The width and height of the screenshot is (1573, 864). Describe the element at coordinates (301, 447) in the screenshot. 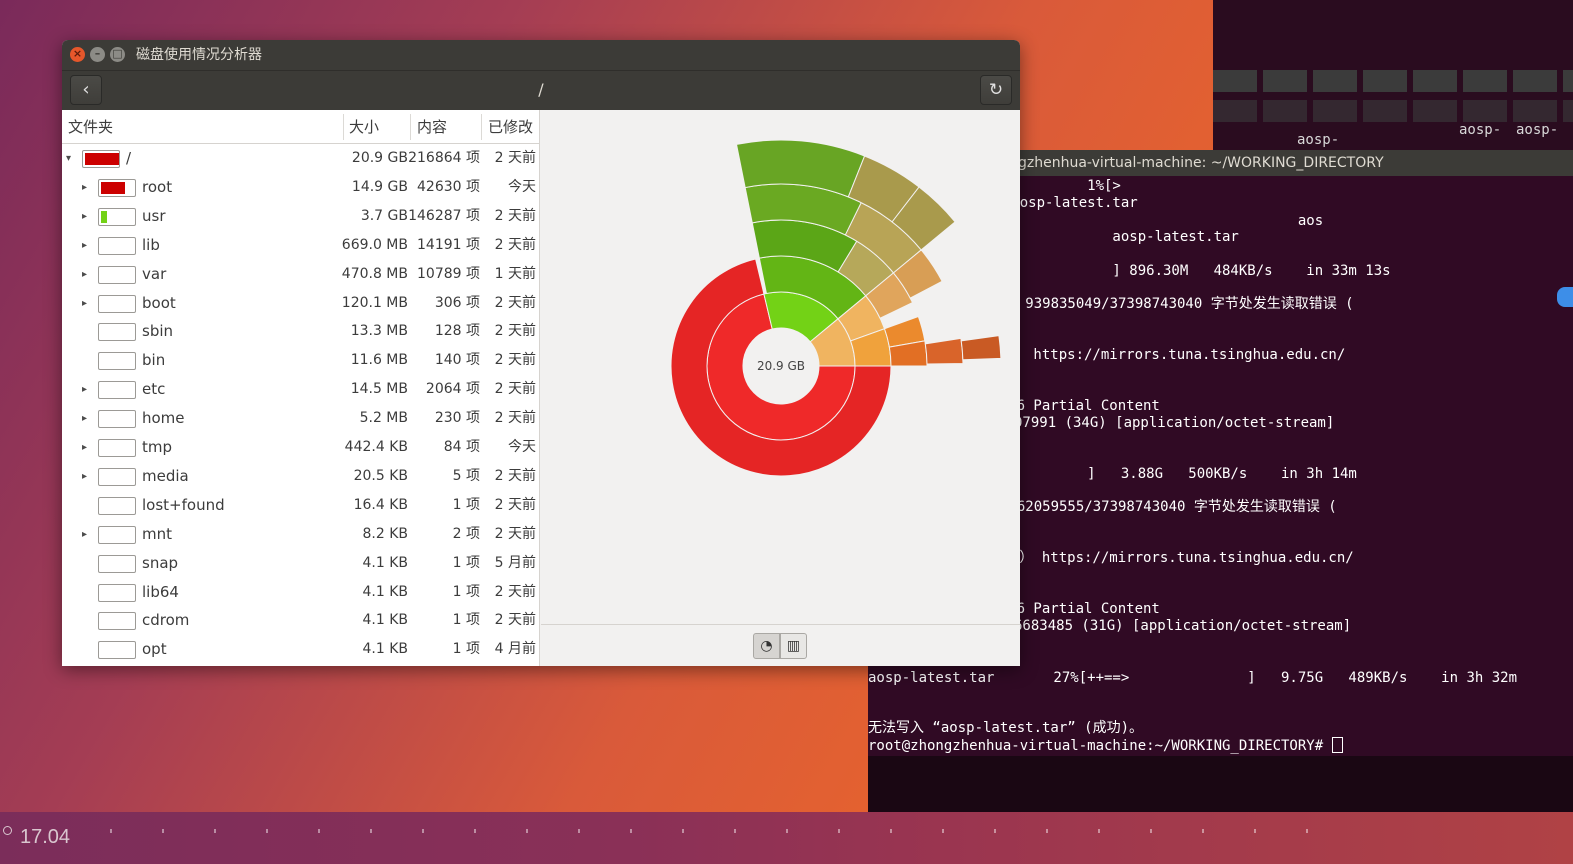

I see `table-row: ▸ tmp 442.4 KB 84 项 今天` at that location.